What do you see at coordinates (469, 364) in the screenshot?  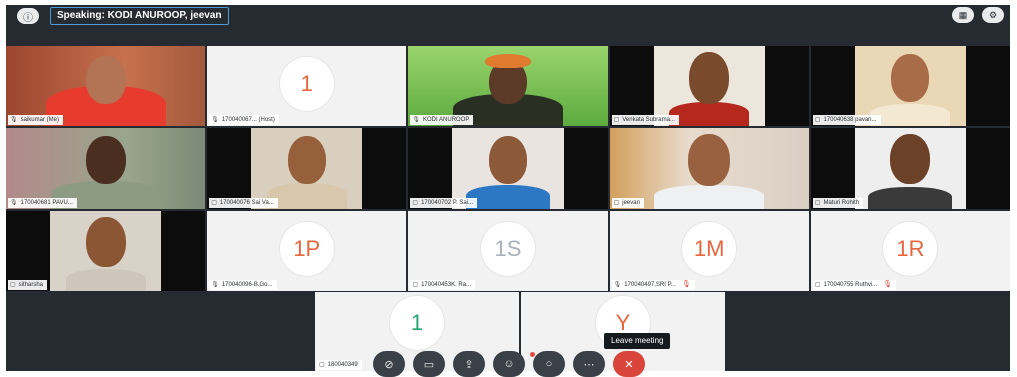 I see `share-screen-icon: ⇪` at bounding box center [469, 364].